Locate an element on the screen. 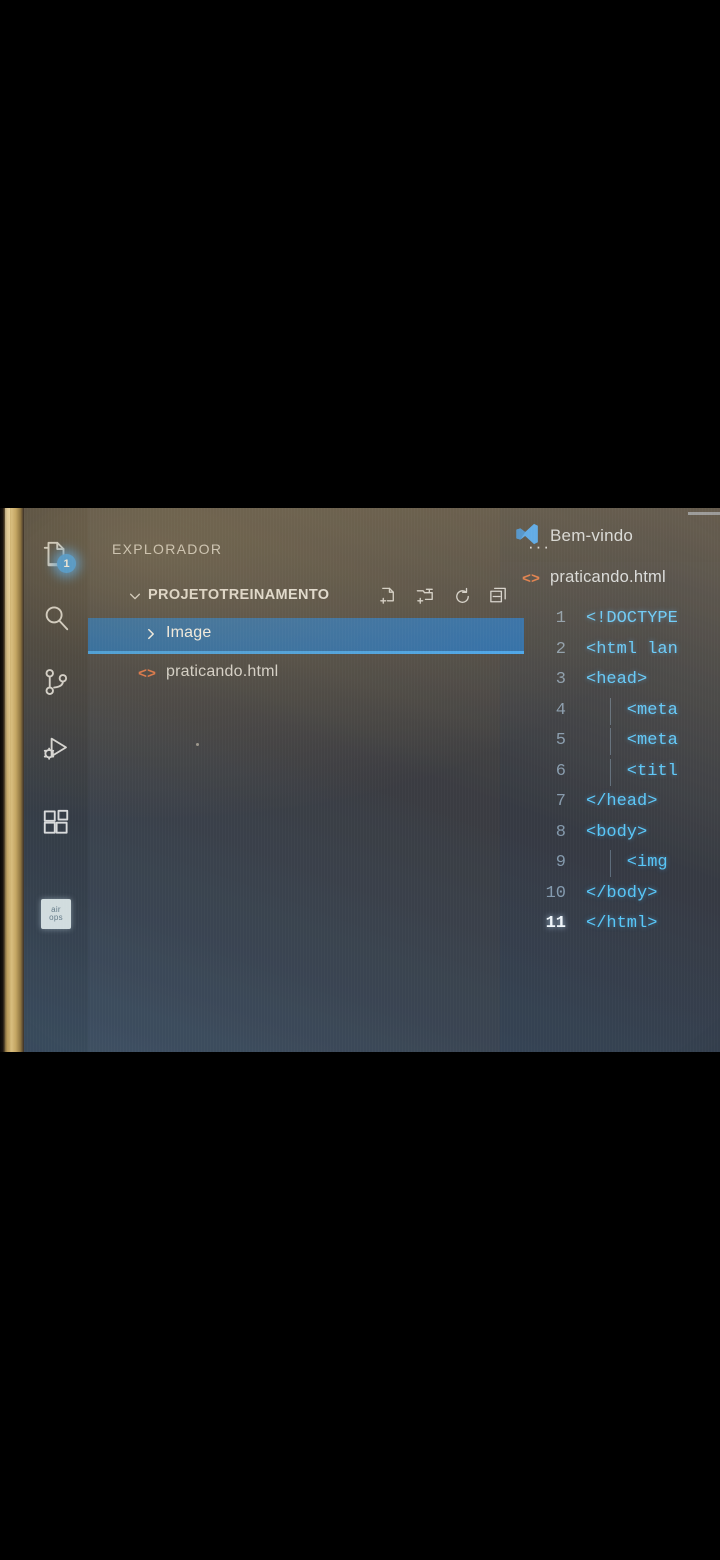  tree-item-label: Image is located at coordinates (189, 632).